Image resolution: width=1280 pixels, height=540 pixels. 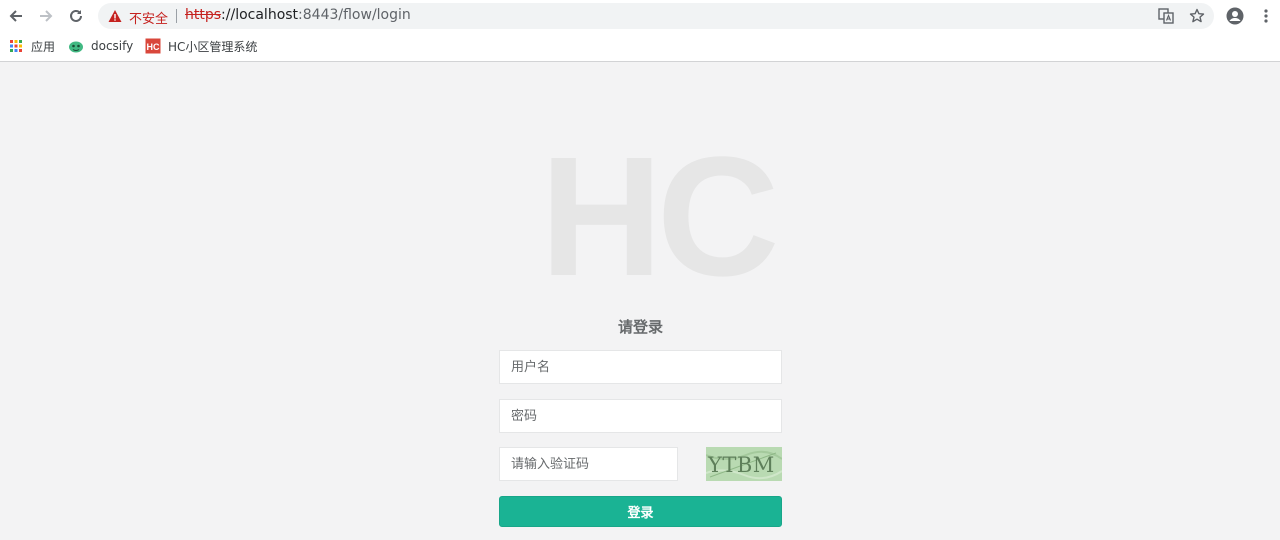 What do you see at coordinates (213, 46) in the screenshot?
I see `bookmark-label: HC小区管理系统` at bounding box center [213, 46].